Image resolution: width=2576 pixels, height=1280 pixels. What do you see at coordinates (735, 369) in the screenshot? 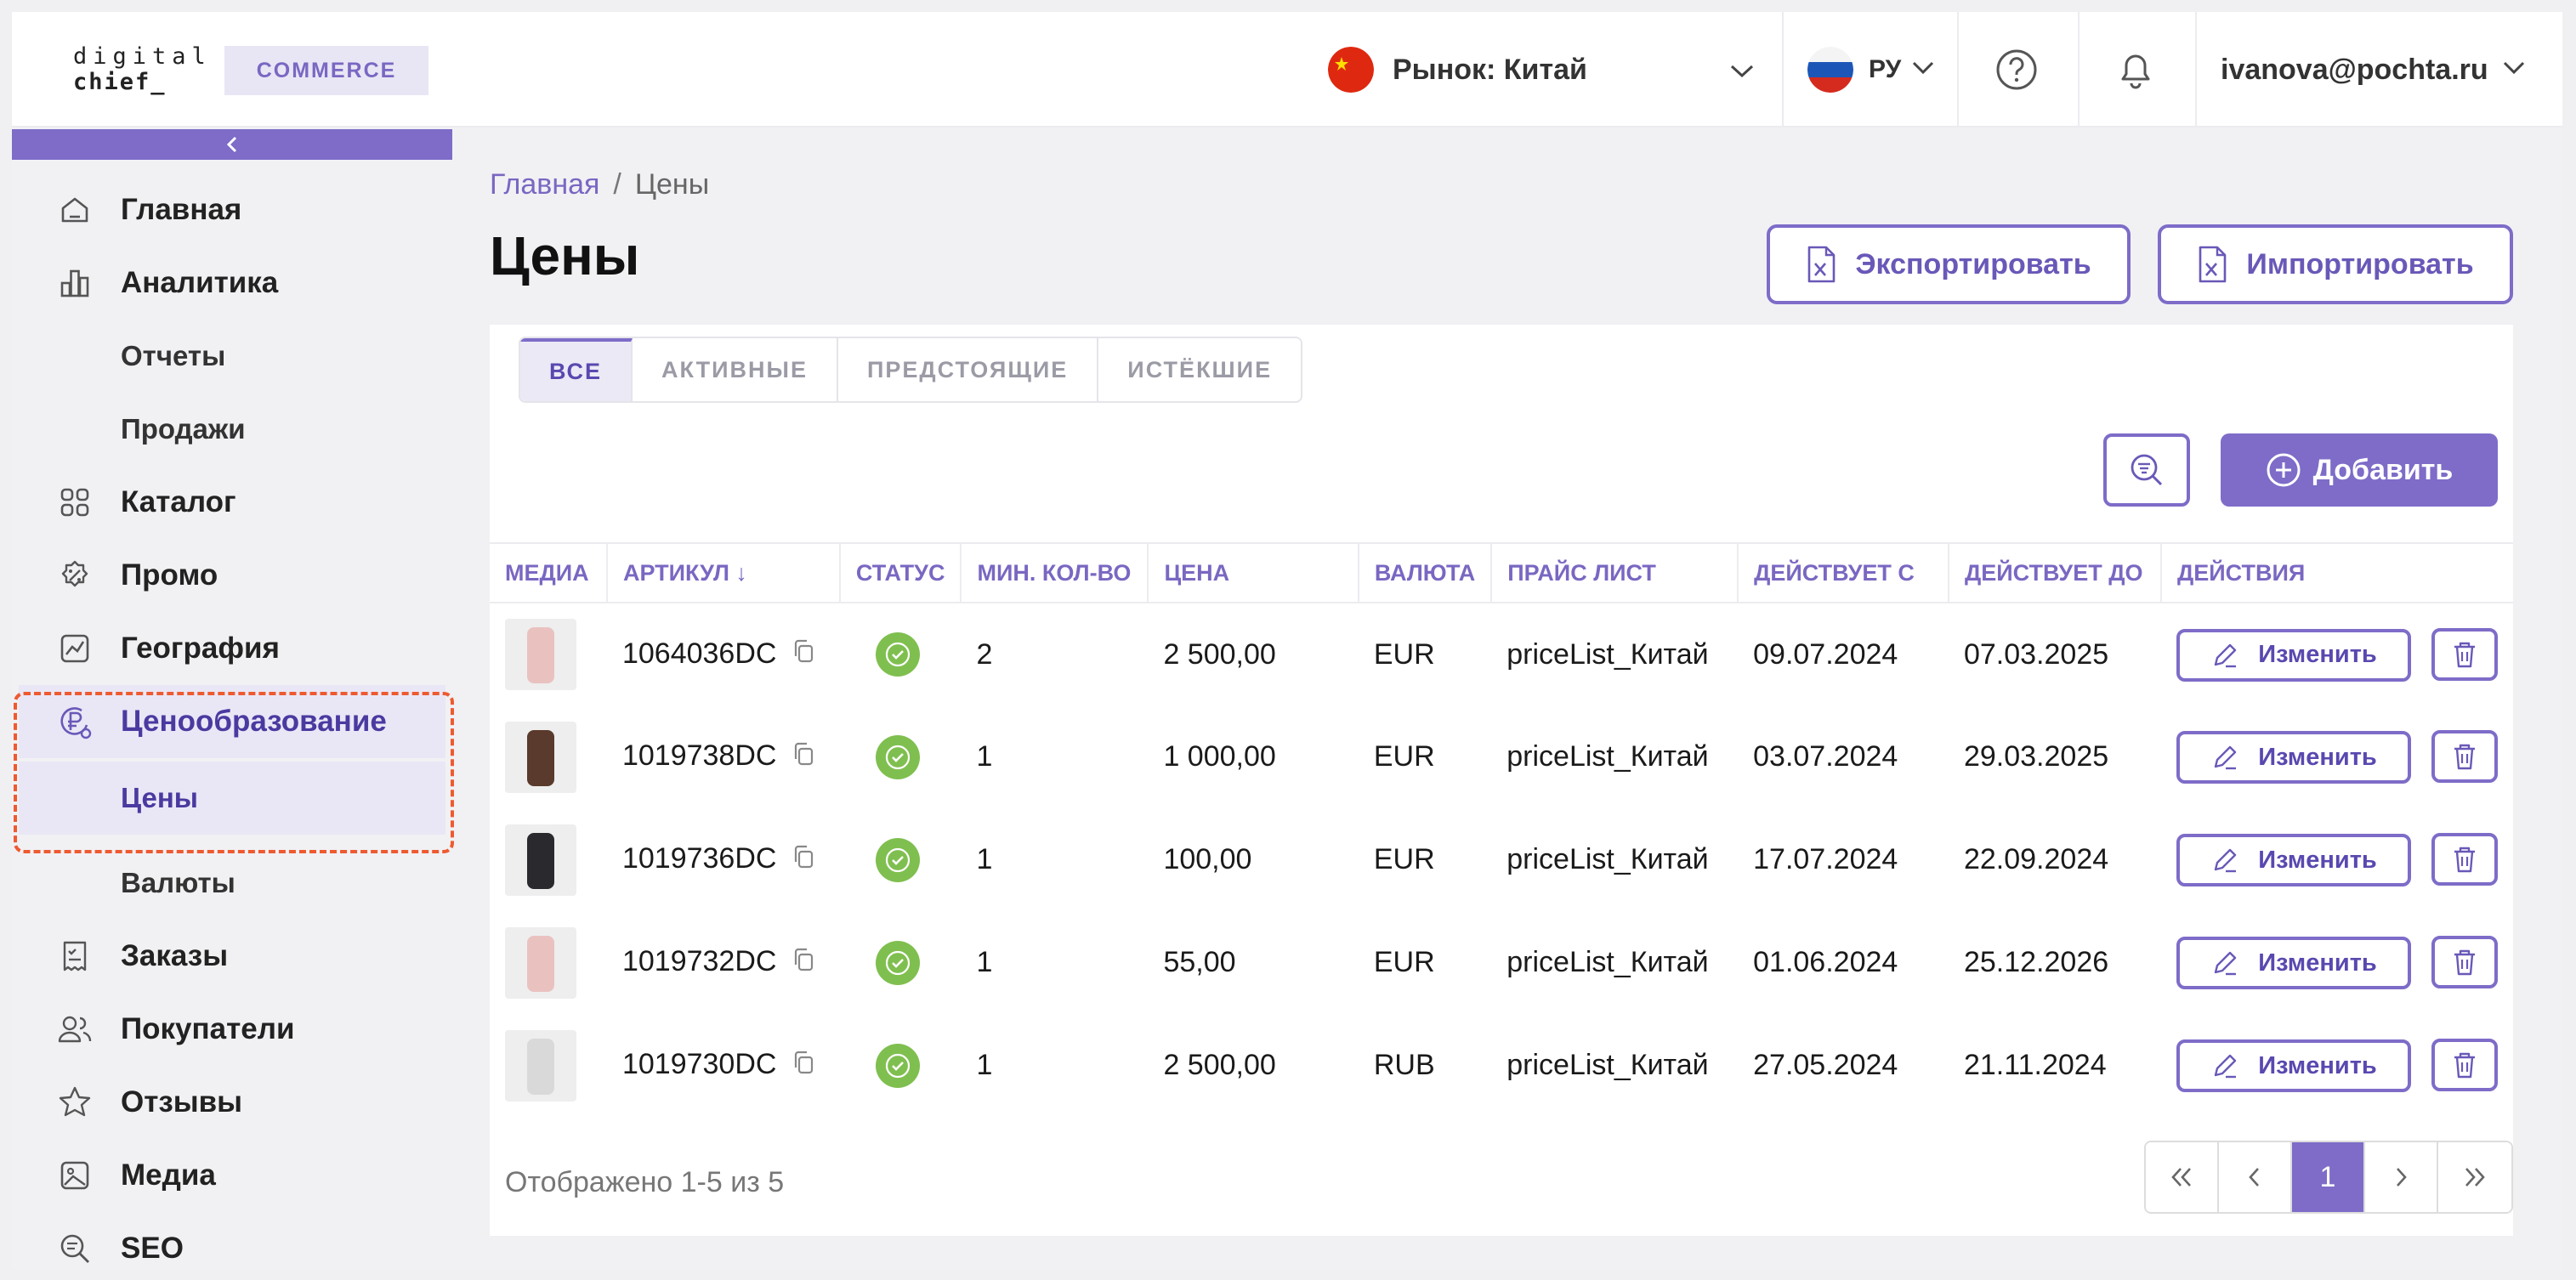
I see `tab-active: АКТИВНЫЕ` at bounding box center [735, 369].